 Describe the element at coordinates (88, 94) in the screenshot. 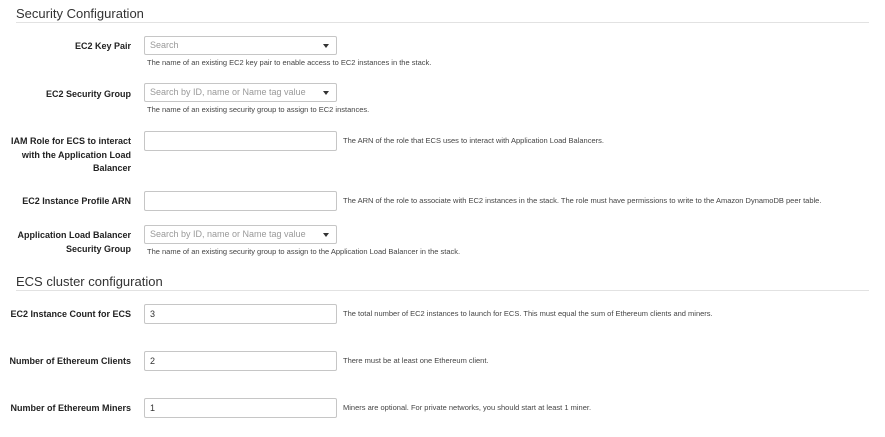

I see `security-group-label: EC2 Security Group` at that location.